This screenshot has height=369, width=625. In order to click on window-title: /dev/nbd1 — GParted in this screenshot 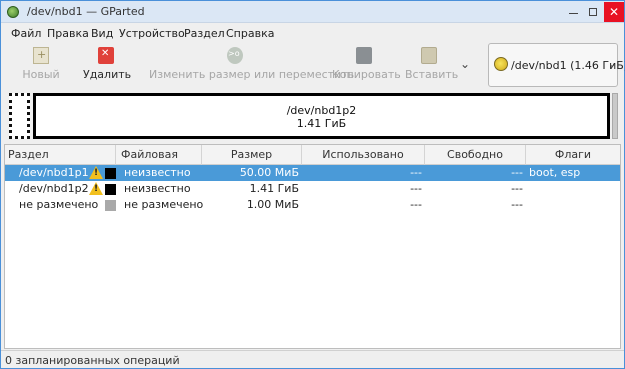, I will do `click(86, 11)`.